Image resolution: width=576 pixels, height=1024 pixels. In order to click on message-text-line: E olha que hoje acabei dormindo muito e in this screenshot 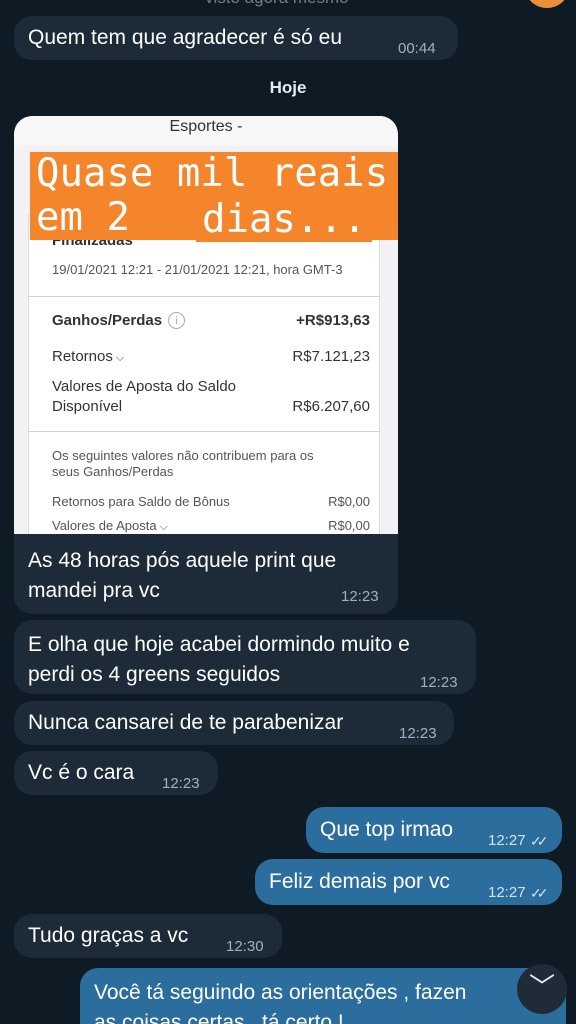, I will do `click(219, 644)`.